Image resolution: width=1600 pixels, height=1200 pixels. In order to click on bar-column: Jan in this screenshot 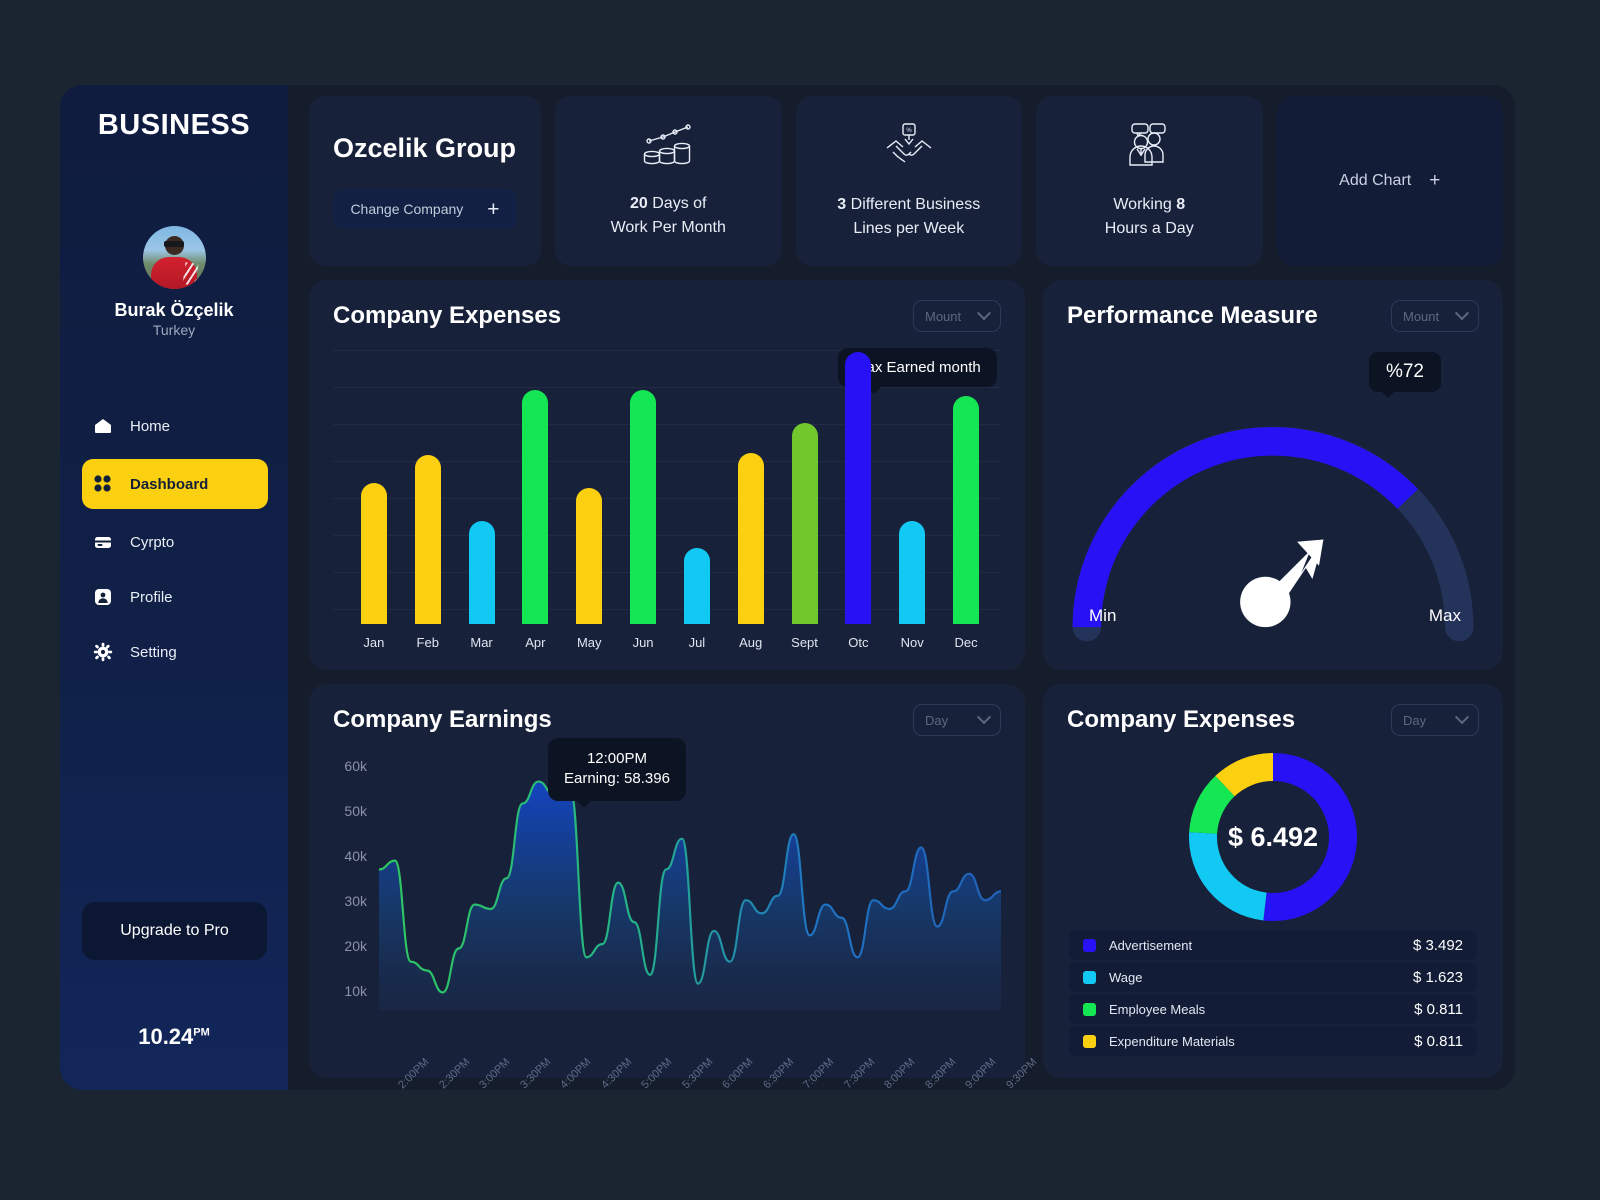, I will do `click(374, 501)`.